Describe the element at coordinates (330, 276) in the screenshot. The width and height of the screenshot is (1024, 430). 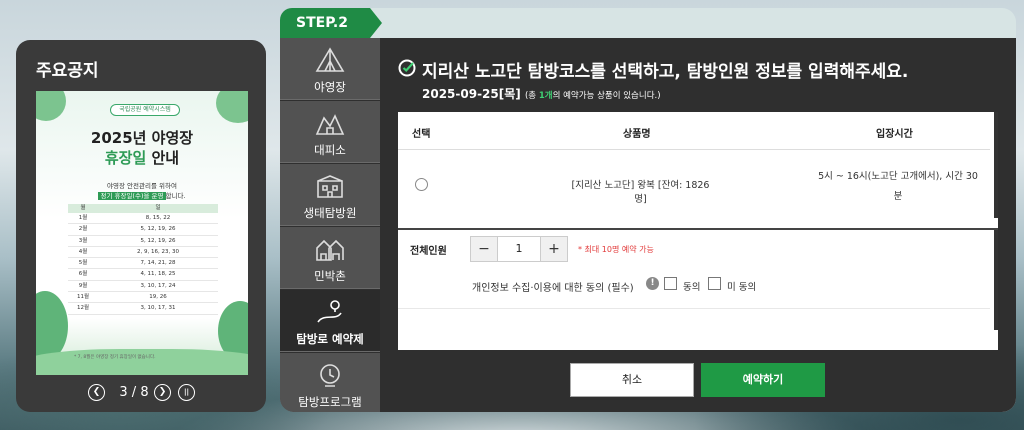
I see `sidebar-item-label: 민박촌` at that location.